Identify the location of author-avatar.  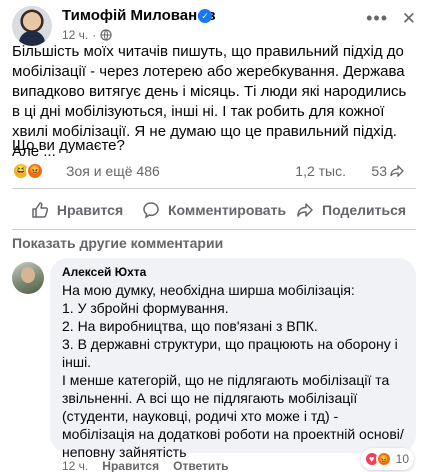
(32, 26).